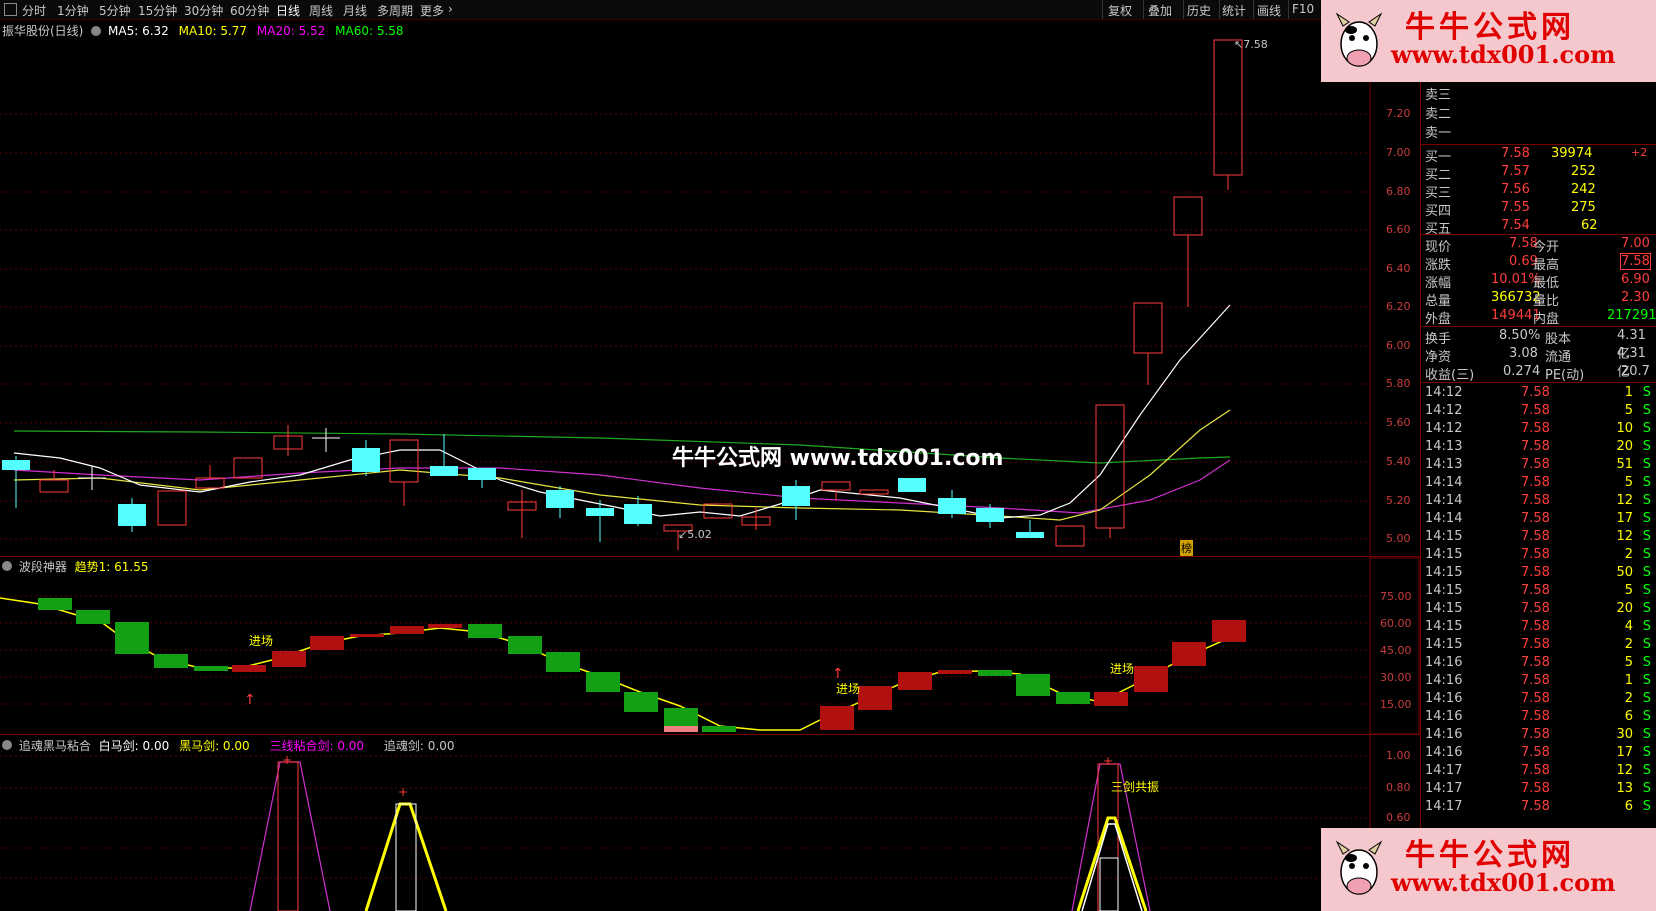 The image size is (1656, 911). What do you see at coordinates (1538, 734) in the screenshot?
I see `tick-row: 14:16 7.58 30 S` at bounding box center [1538, 734].